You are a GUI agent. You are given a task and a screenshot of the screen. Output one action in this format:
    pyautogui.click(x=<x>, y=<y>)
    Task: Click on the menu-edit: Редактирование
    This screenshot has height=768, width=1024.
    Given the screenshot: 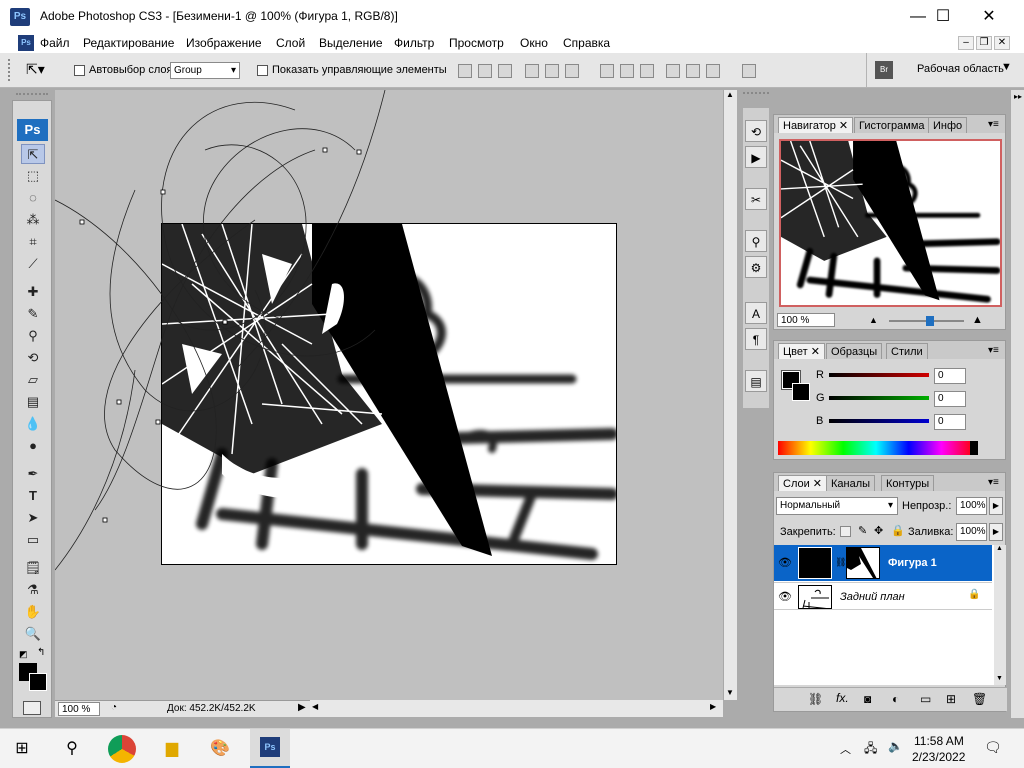 What is the action you would take?
    pyautogui.click(x=128, y=43)
    